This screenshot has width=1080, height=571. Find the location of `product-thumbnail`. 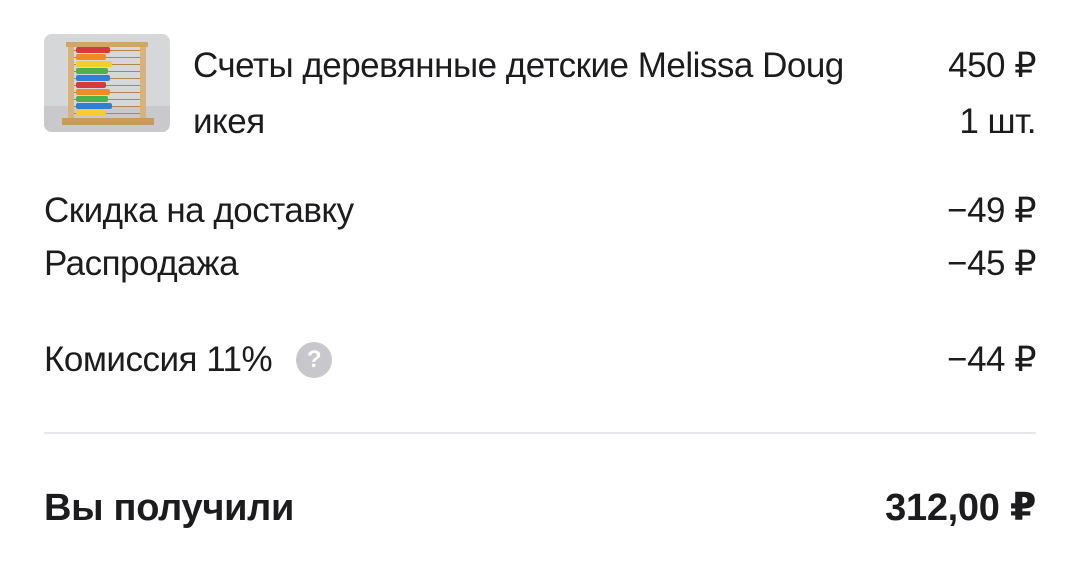

product-thumbnail is located at coordinates (107, 83).